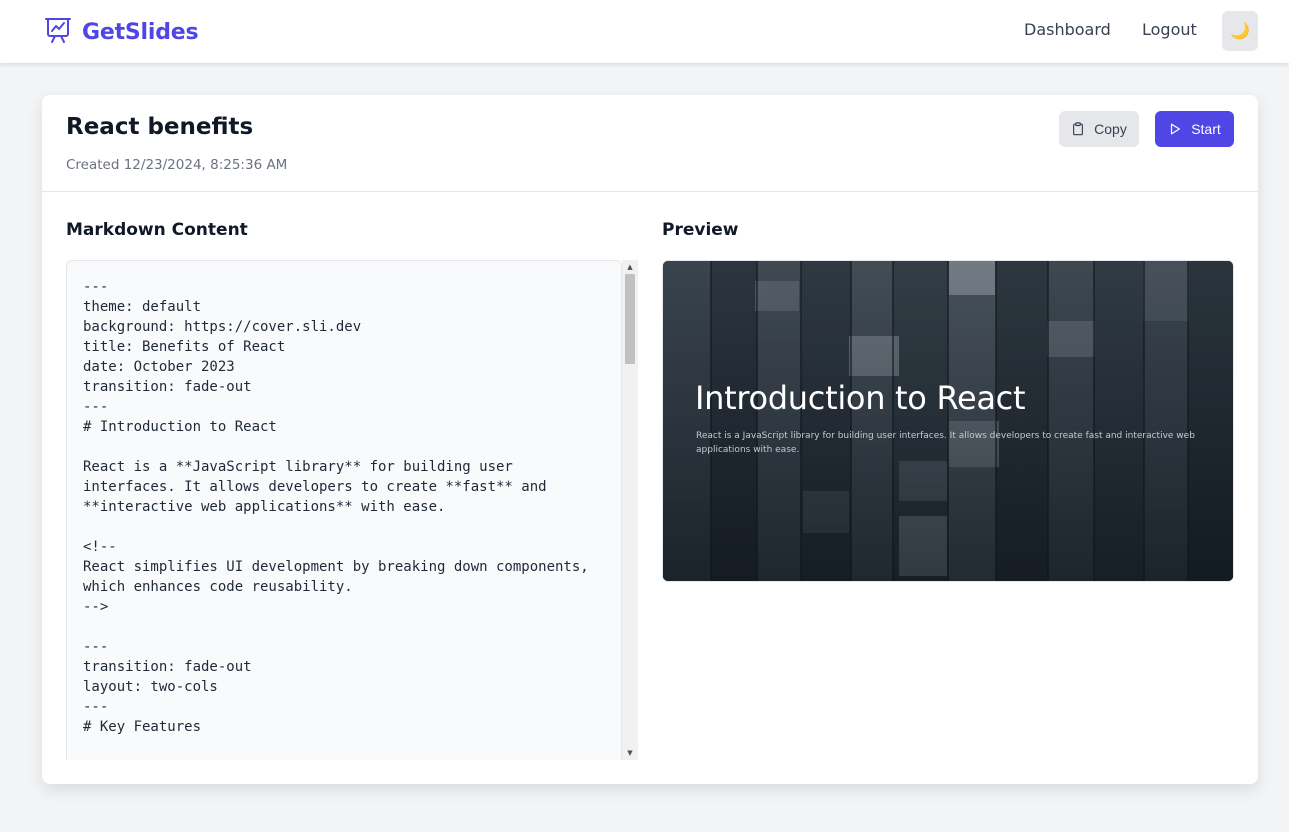 Image resolution: width=1289 pixels, height=832 pixels. I want to click on presentation-chart-icon, so click(58, 32).